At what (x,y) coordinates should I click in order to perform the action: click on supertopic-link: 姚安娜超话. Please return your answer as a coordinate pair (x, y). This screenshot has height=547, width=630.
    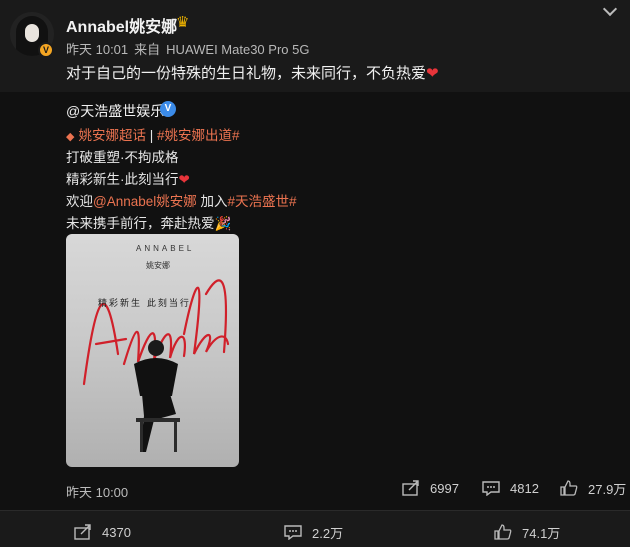
    Looking at the image, I should click on (112, 135).